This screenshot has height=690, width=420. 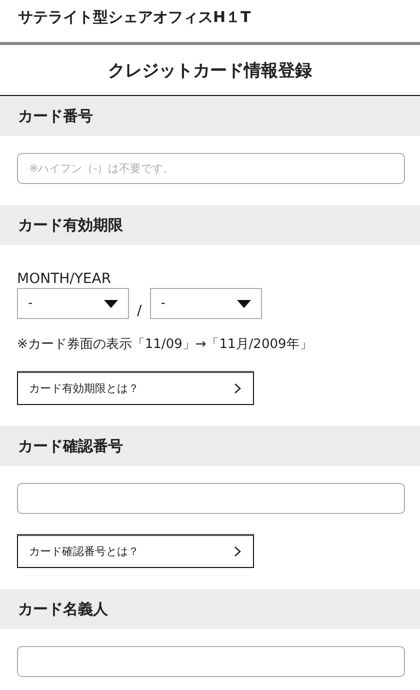 What do you see at coordinates (63, 609) in the screenshot?
I see `section-heading: カード名義人` at bounding box center [63, 609].